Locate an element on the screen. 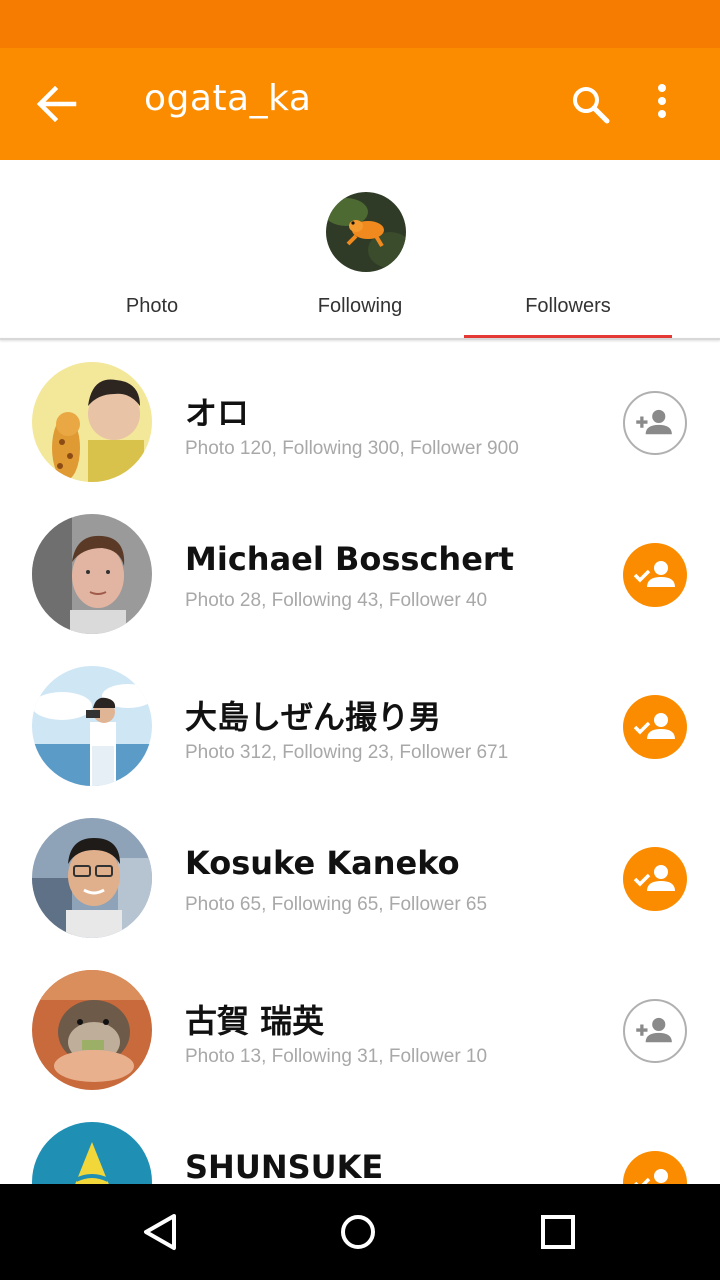 Image resolution: width=720 pixels, height=1280 pixels. nav-recent-icon is located at coordinates (558, 1232).